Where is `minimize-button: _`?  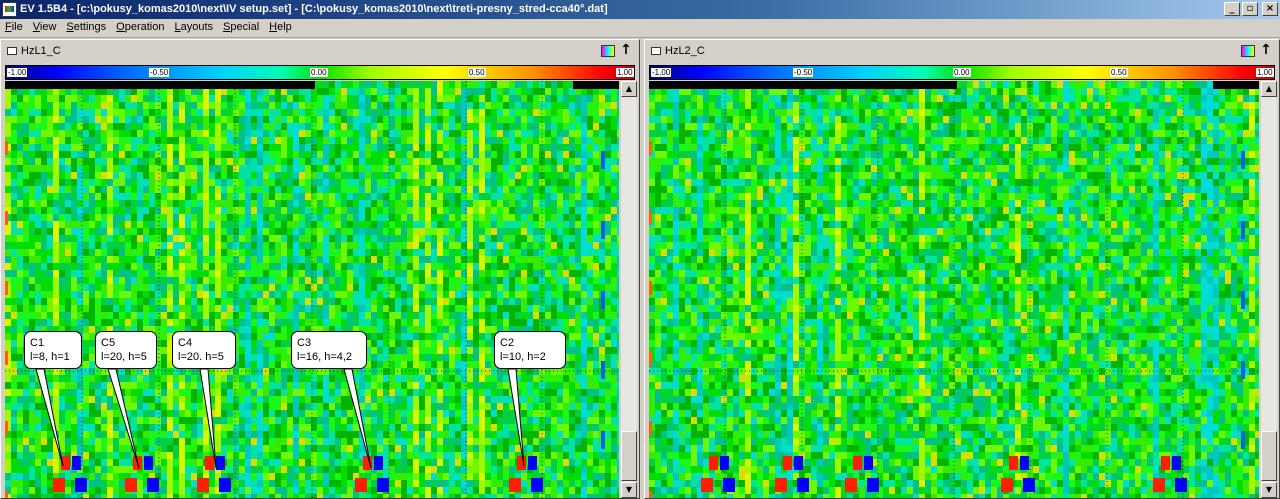 minimize-button: _ is located at coordinates (1232, 9).